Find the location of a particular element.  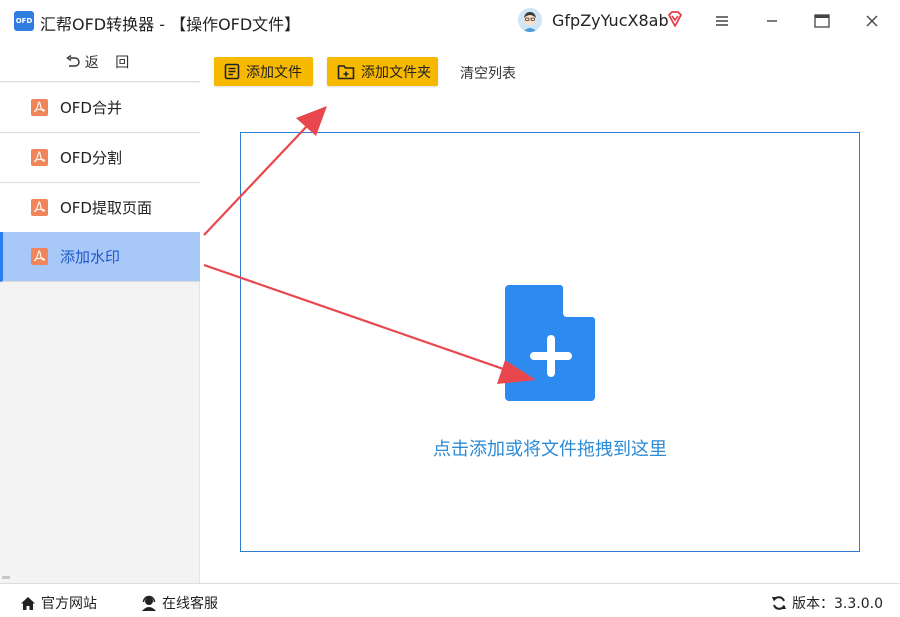

add-folder-button: 添加文件夹 is located at coordinates (382, 71).